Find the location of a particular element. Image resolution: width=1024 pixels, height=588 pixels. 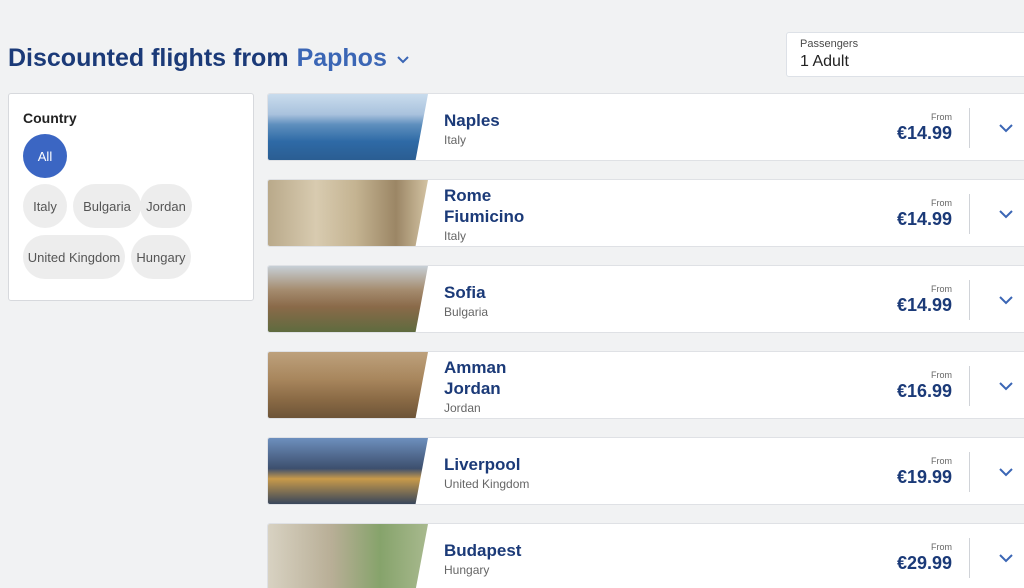

chip-bulgaria: Bulgaria is located at coordinates (107, 206).